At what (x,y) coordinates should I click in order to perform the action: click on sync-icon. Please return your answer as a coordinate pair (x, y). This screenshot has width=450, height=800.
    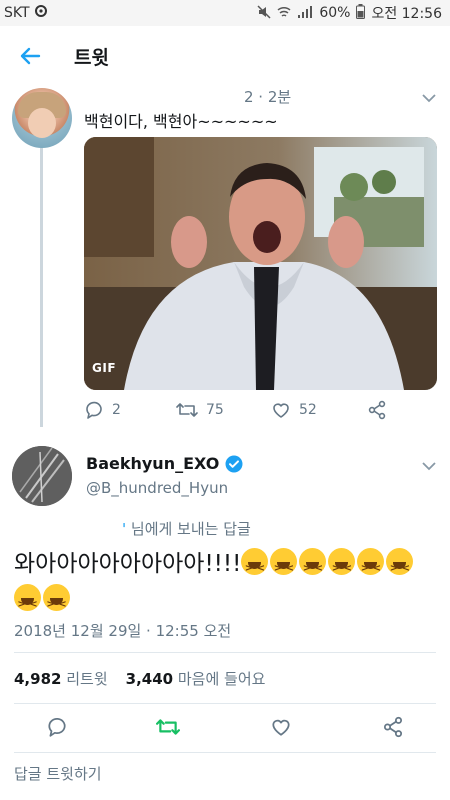
    Looking at the image, I should click on (41, 13).